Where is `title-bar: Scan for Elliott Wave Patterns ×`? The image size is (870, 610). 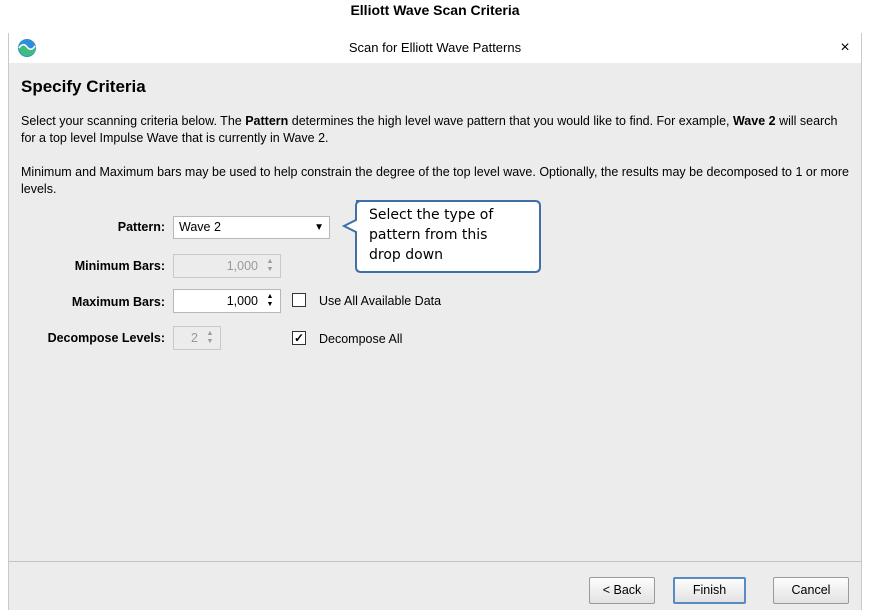
title-bar: Scan for Elliott Wave Patterns × is located at coordinates (435, 48).